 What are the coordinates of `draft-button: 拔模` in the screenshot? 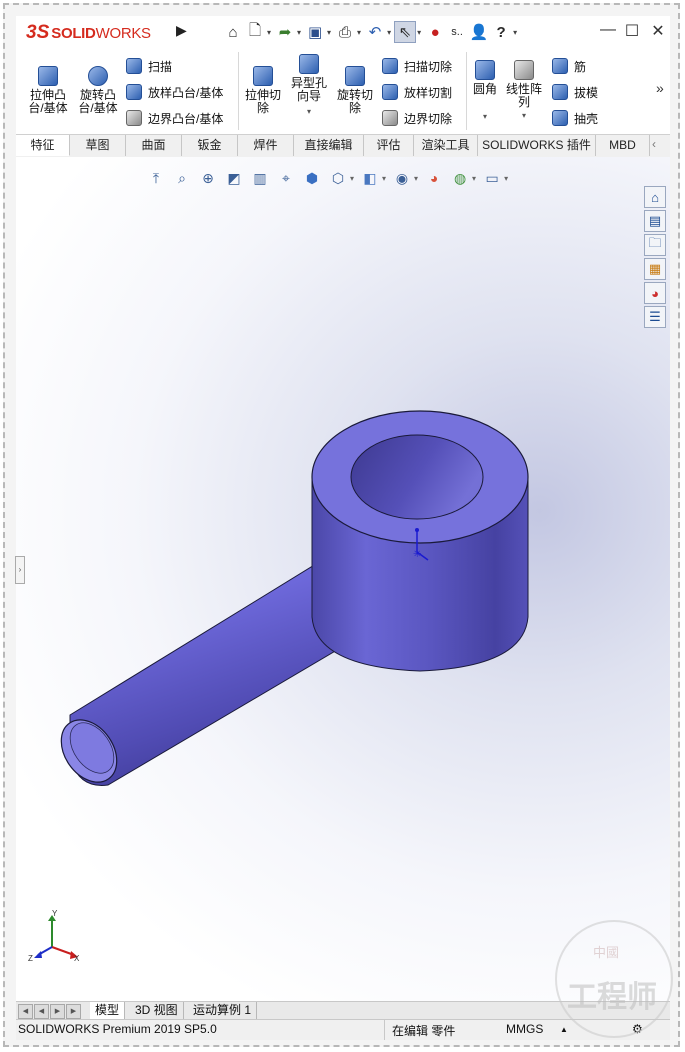 It's located at (575, 92).